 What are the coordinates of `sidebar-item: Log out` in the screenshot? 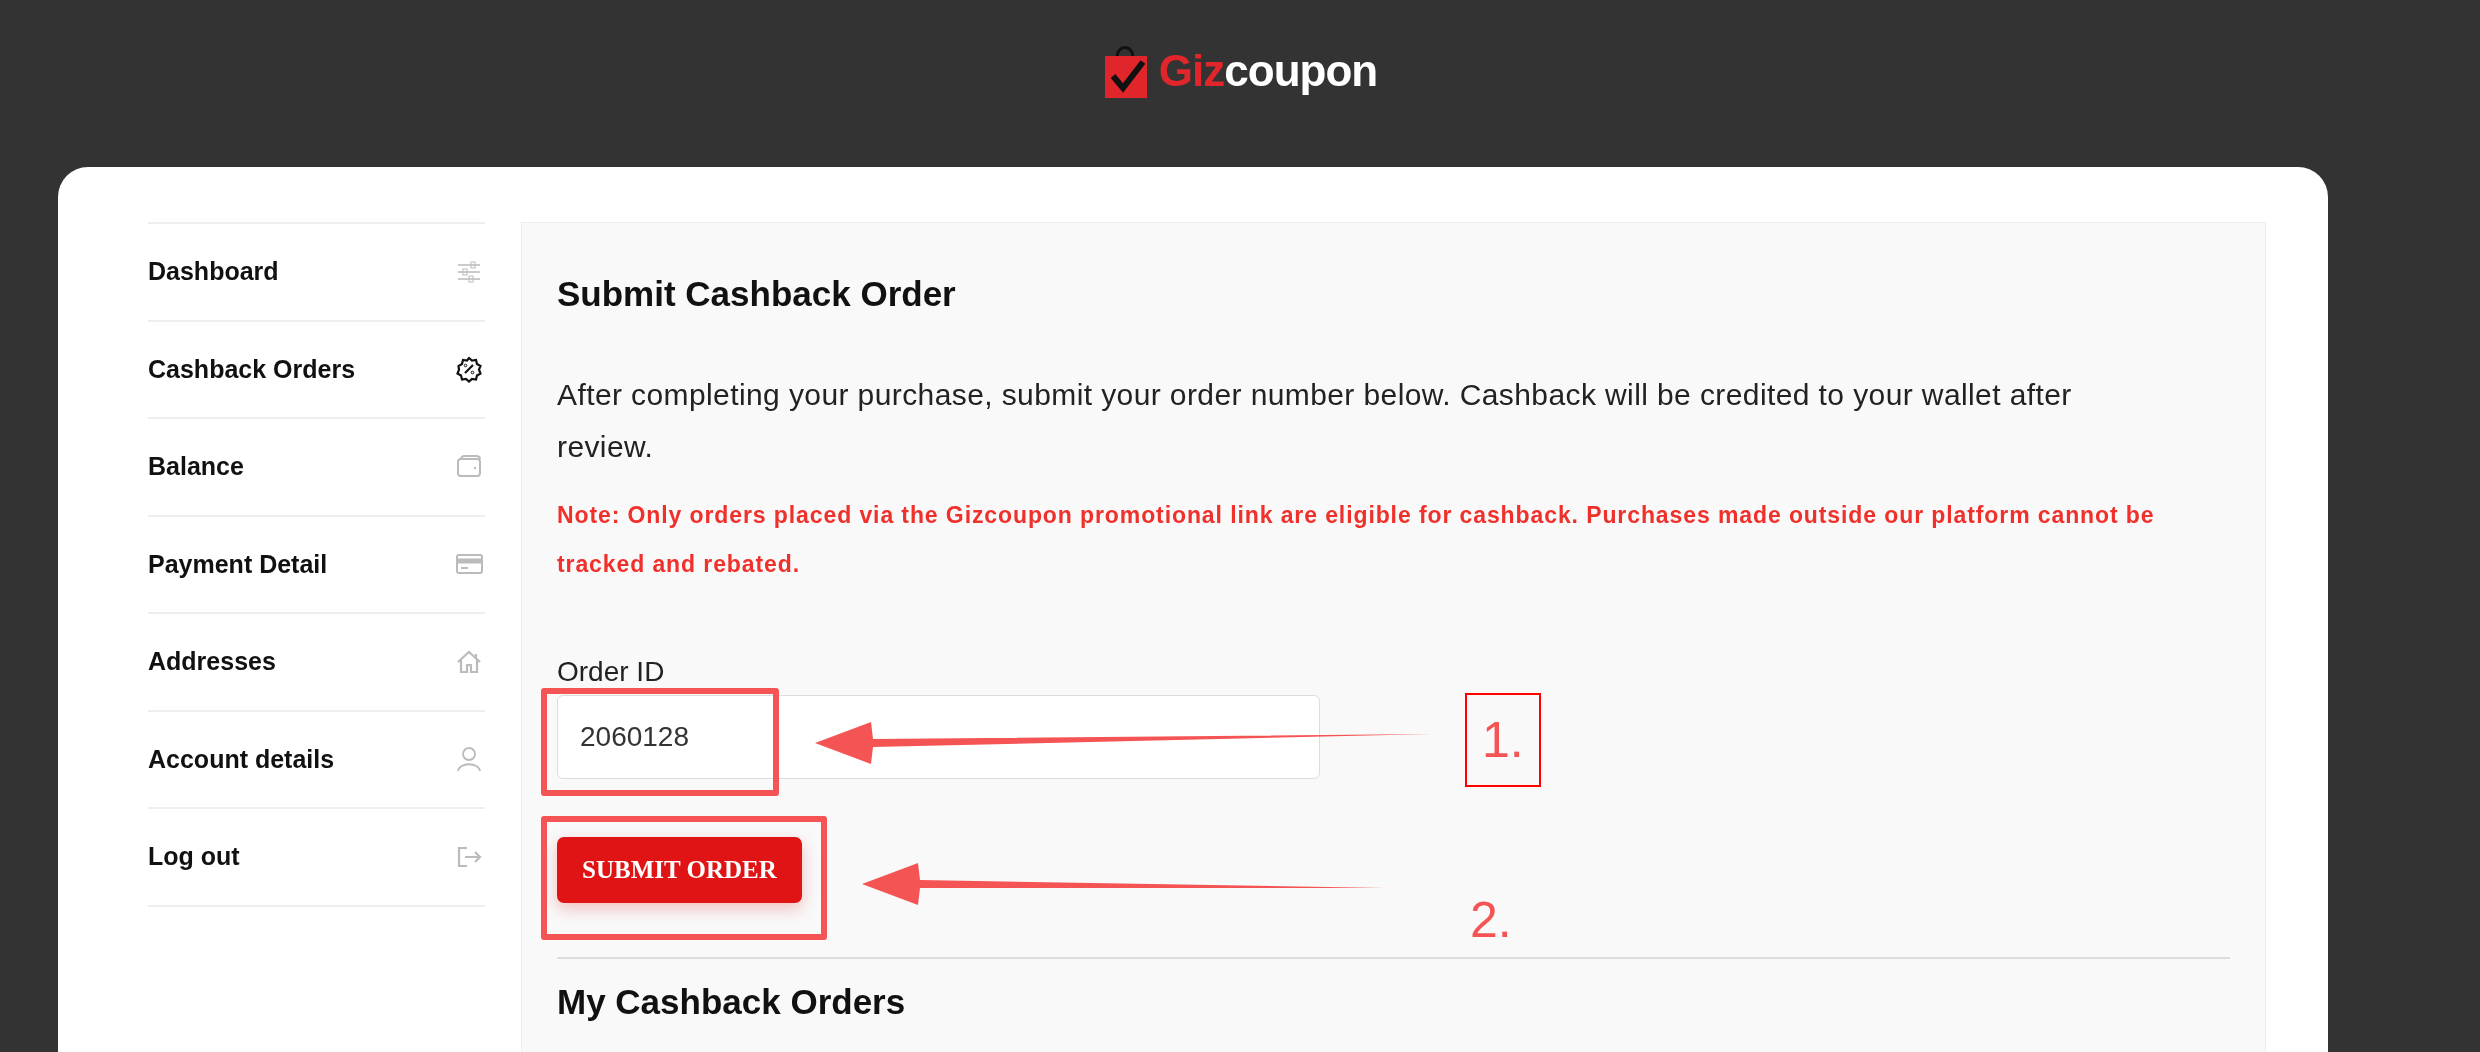 It's located at (316, 858).